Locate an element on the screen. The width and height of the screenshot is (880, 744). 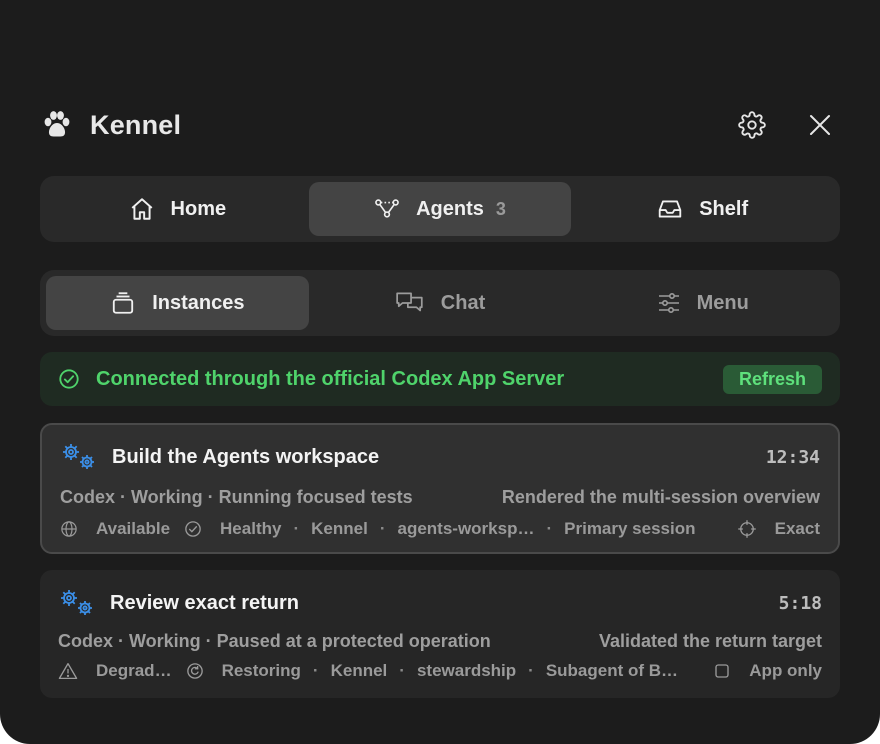
session-label: Primary session is located at coordinates (630, 528).